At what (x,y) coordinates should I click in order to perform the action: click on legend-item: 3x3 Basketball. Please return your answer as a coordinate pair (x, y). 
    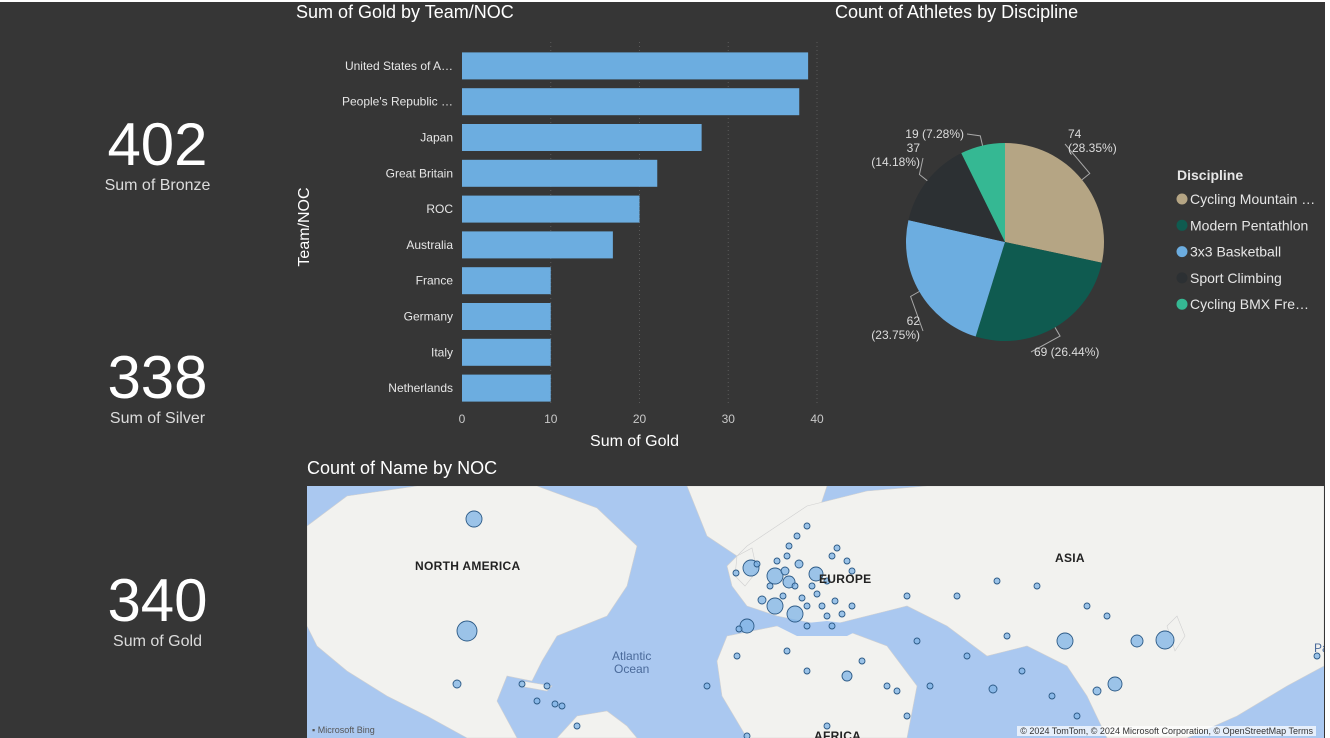
    Looking at the image, I should click on (1235, 252).